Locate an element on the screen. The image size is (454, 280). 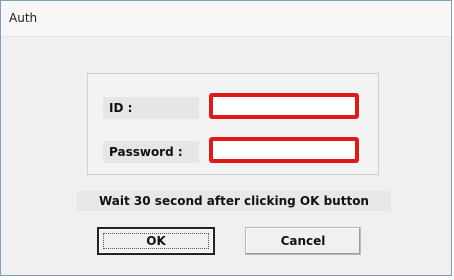
wait-notice: Wait 30 second after clicking OK button is located at coordinates (234, 201).